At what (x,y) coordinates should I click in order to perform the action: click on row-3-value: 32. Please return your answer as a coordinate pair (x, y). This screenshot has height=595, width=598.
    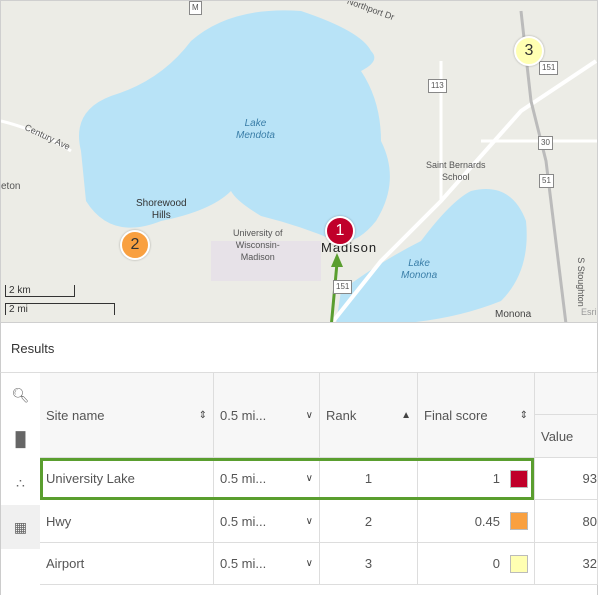
    Looking at the image, I should click on (566, 564).